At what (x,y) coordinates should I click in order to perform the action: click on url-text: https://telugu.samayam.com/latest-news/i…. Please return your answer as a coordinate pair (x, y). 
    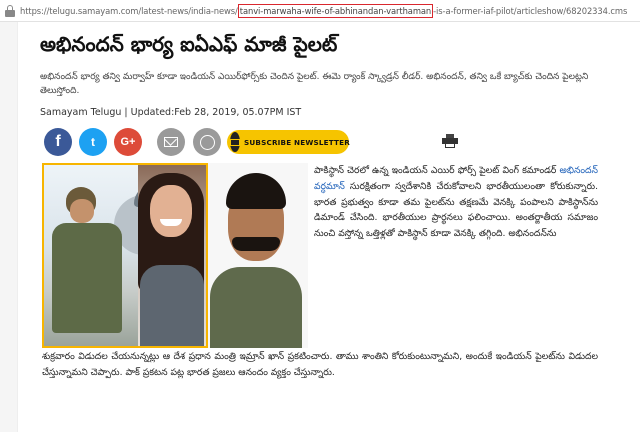
    Looking at the image, I should click on (324, 10).